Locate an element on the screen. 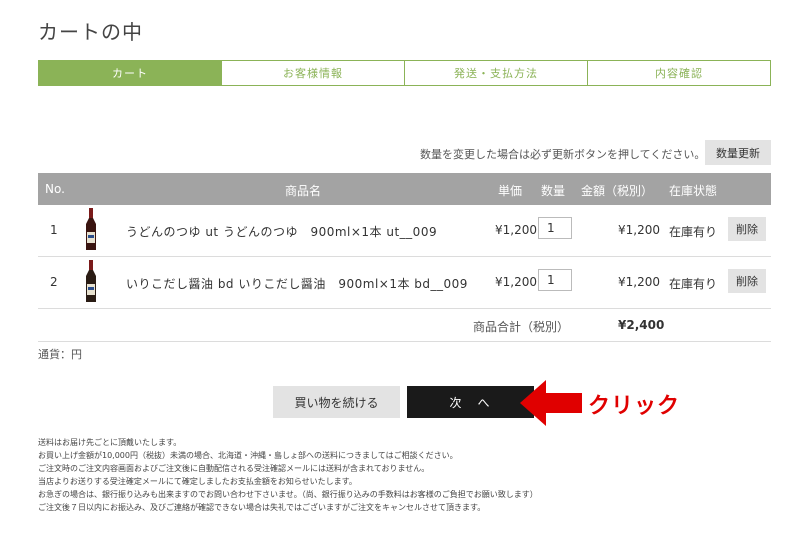 The height and width of the screenshot is (540, 800). update-quantity-button: 数量更新 is located at coordinates (738, 152).